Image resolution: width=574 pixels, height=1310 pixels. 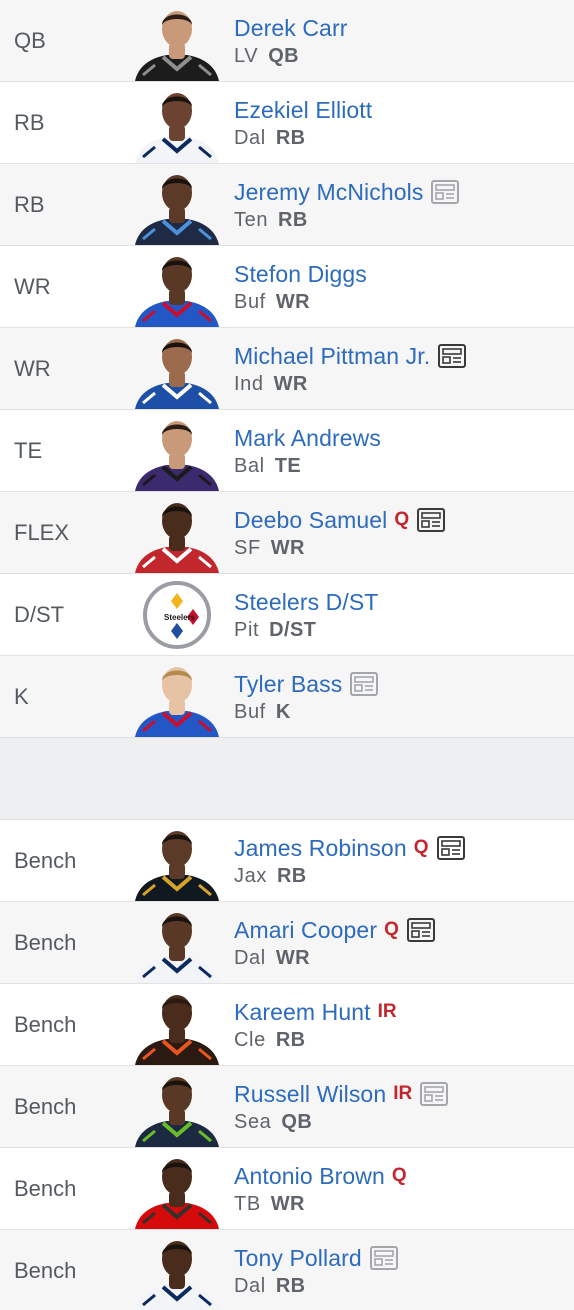 I want to click on roster-row: TE Mark Andrews Bal TE, so click(x=287, y=451).